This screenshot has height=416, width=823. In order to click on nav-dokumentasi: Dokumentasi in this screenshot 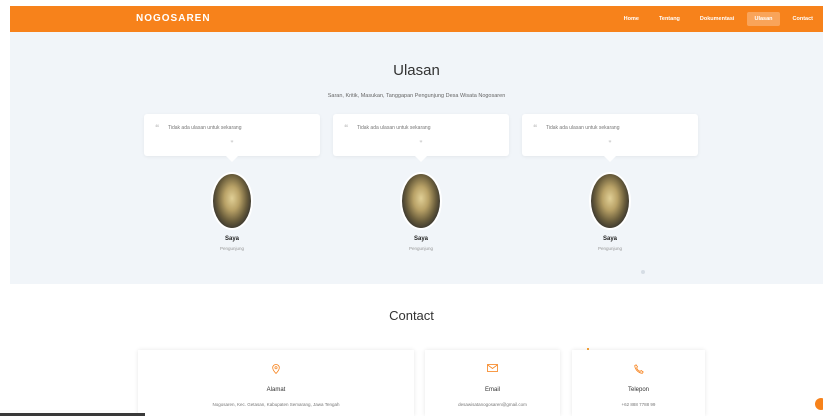, I will do `click(717, 19)`.